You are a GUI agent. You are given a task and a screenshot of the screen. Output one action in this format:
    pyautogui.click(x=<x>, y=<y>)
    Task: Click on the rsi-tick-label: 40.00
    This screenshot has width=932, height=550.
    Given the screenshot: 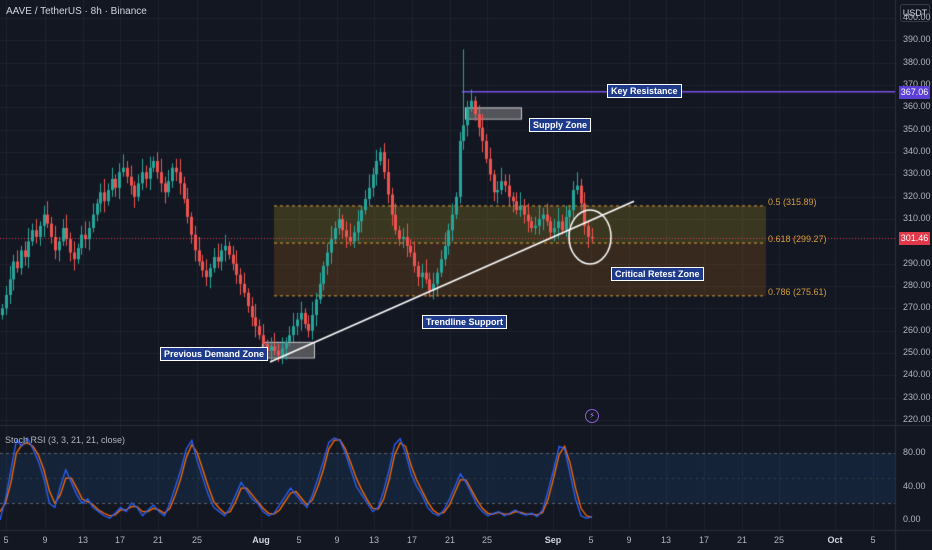 What is the action you would take?
    pyautogui.click(x=914, y=485)
    